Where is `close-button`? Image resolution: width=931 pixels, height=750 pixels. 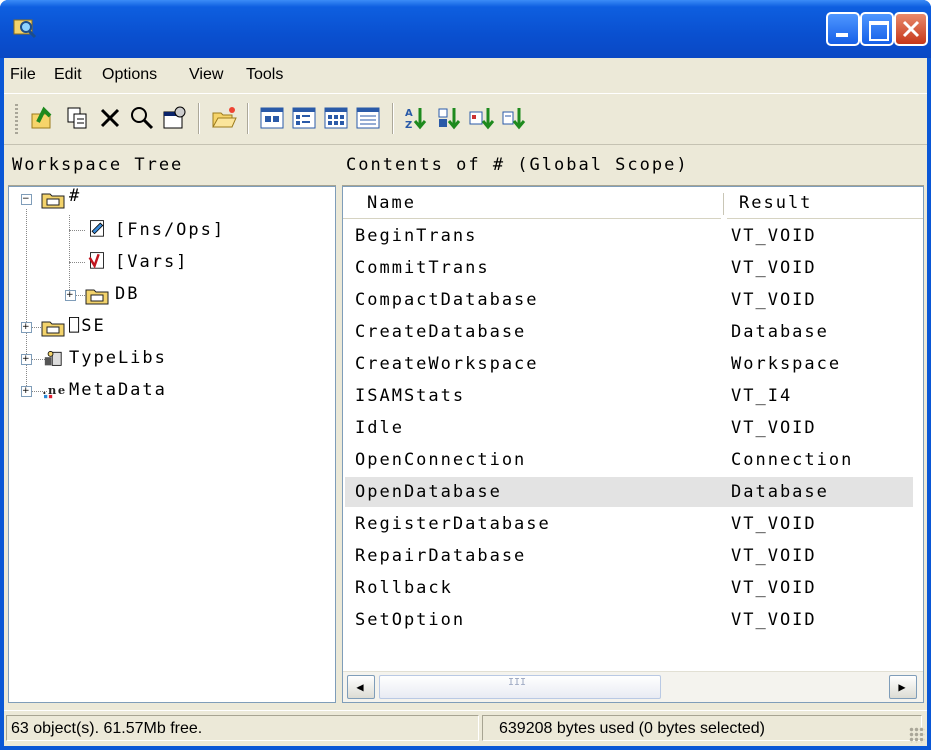 close-button is located at coordinates (911, 29).